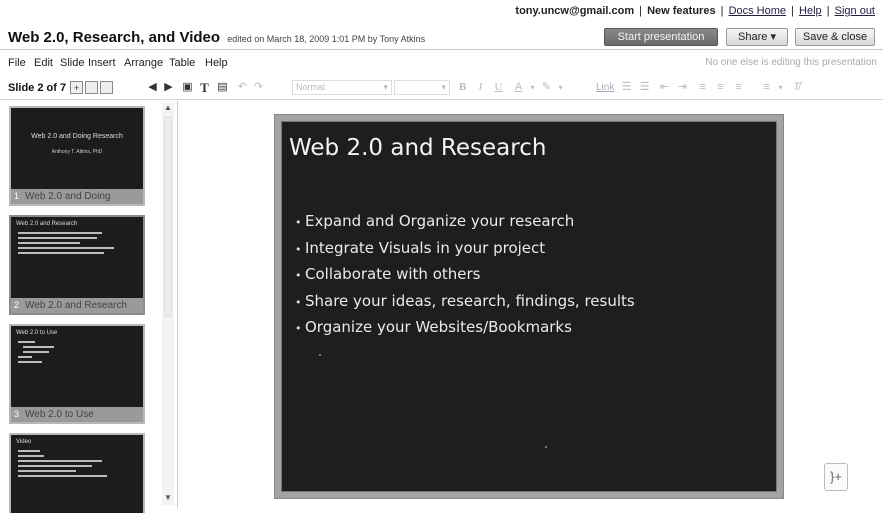 The width and height of the screenshot is (883, 513). I want to click on numbered-list-icon: ☰, so click(626, 87).